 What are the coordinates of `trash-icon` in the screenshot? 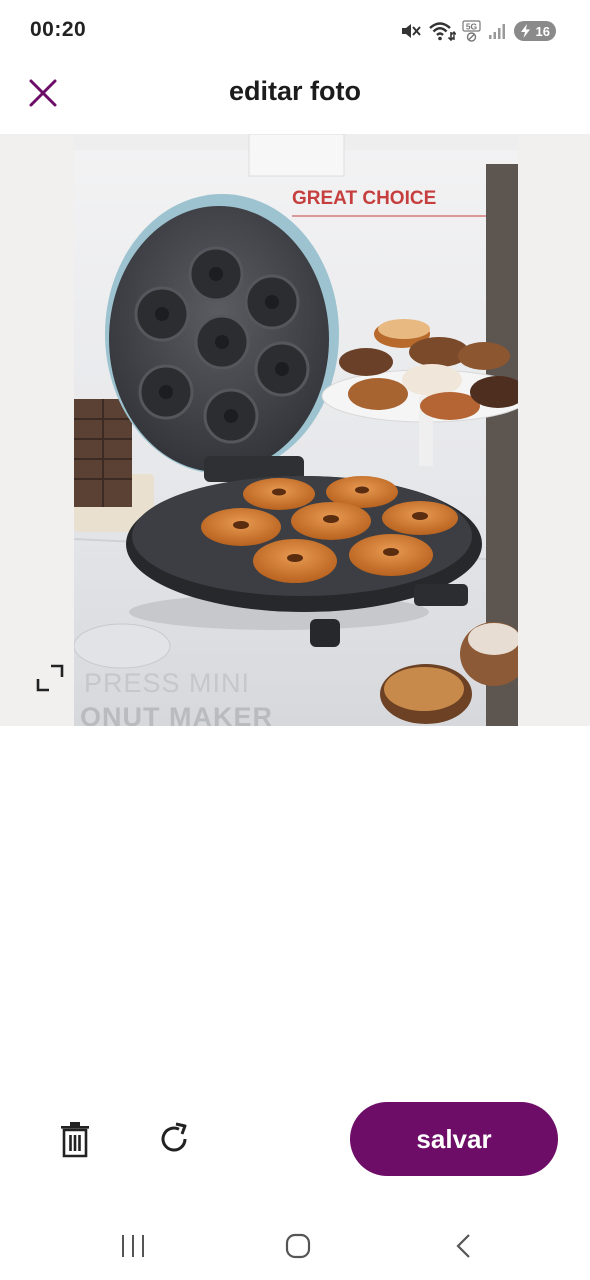 It's located at (75, 1140).